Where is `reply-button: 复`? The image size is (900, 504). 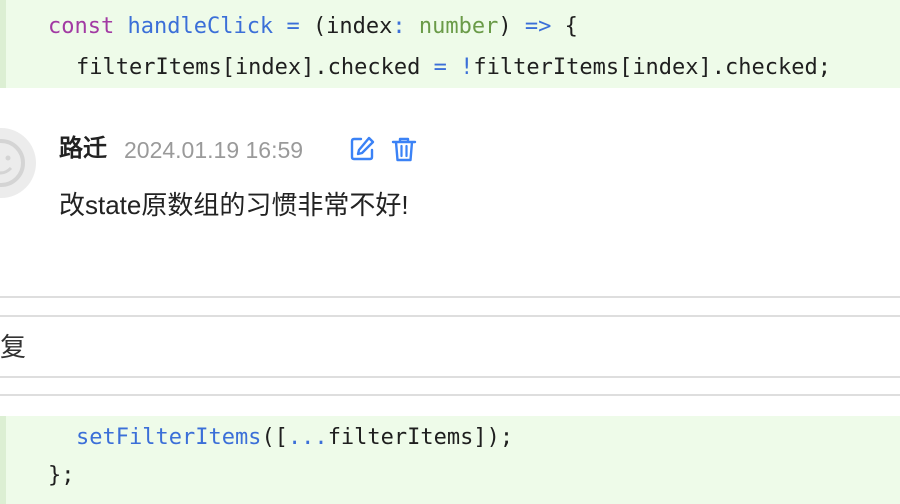 reply-button: 复 is located at coordinates (13, 347).